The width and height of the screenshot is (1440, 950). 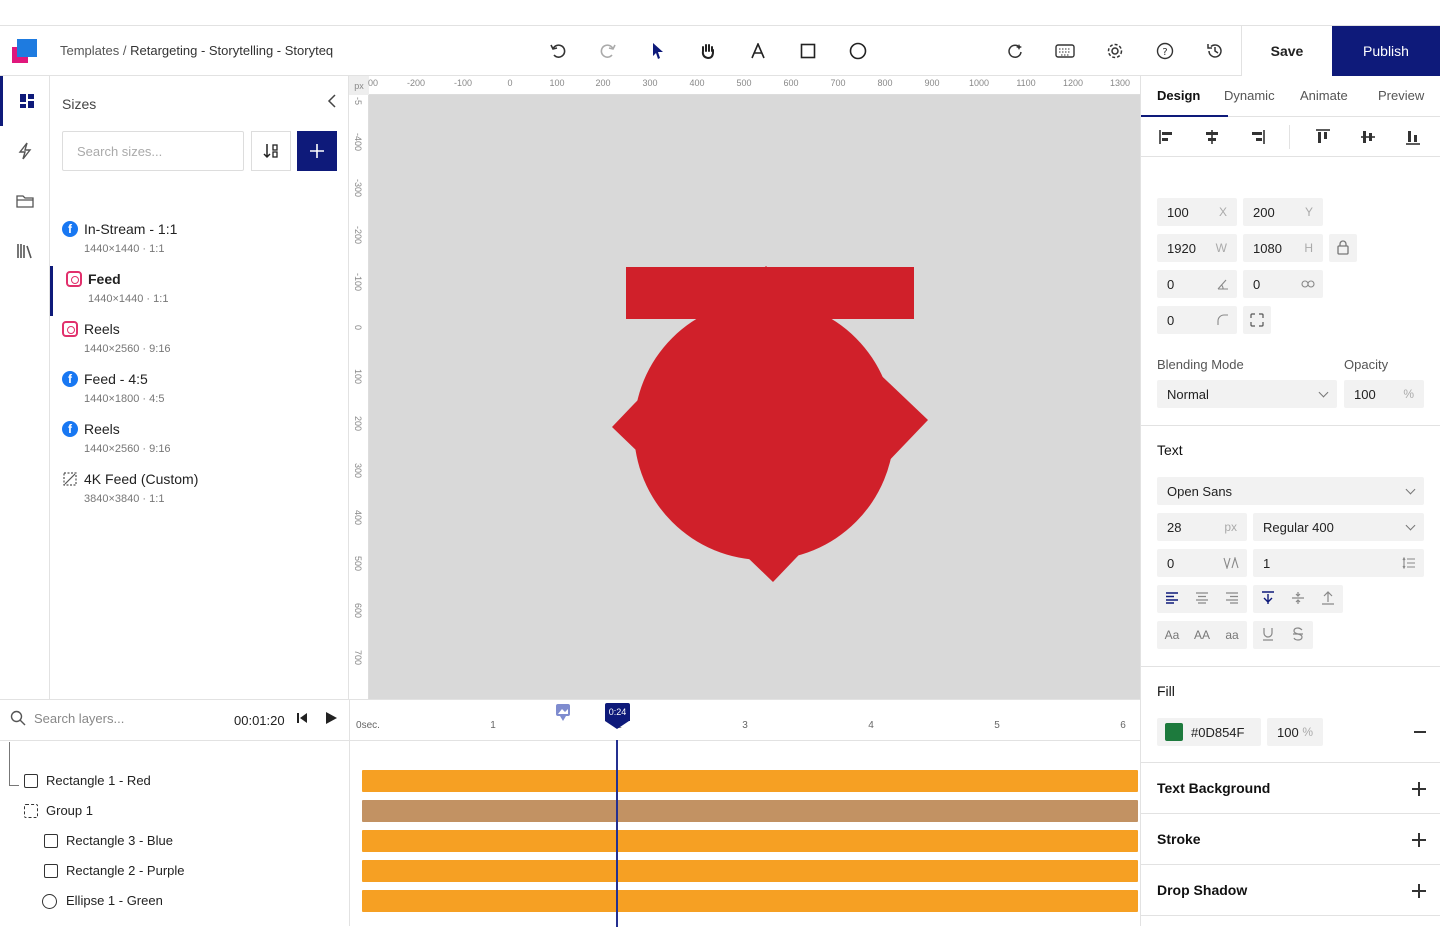 I want to click on remove-fill-icon, so click(x=1420, y=732).